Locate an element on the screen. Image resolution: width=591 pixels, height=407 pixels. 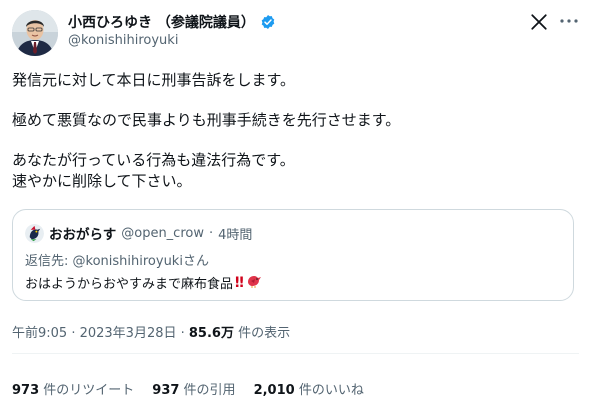
tweet-line: 速やかに削除して下さい。 is located at coordinates (102, 181).